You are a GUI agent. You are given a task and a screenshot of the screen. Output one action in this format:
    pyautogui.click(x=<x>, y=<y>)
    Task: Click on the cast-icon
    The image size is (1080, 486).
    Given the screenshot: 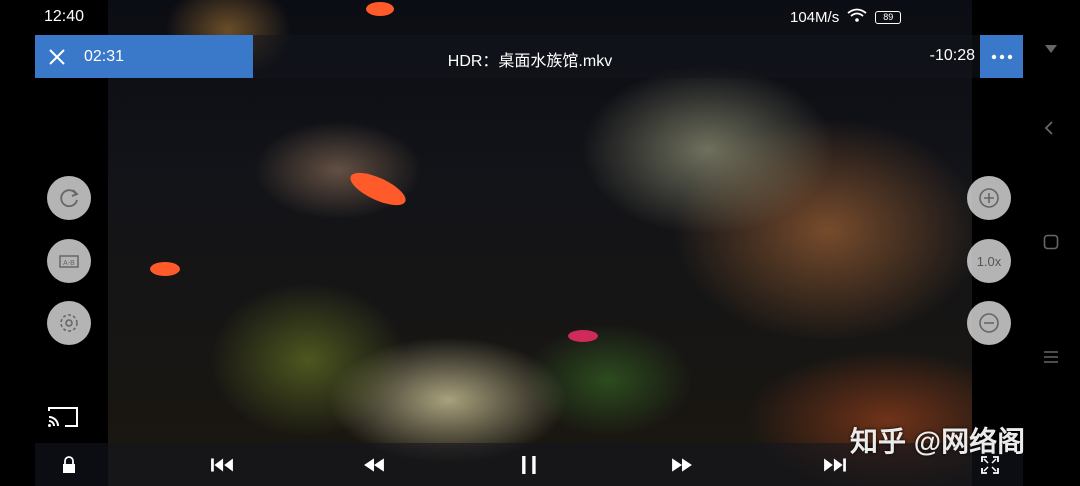 What is the action you would take?
    pyautogui.click(x=63, y=417)
    